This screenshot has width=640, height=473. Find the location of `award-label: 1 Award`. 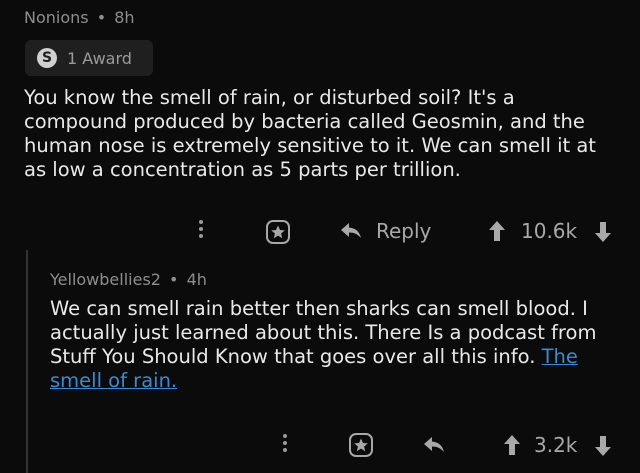

award-label: 1 Award is located at coordinates (99, 58).